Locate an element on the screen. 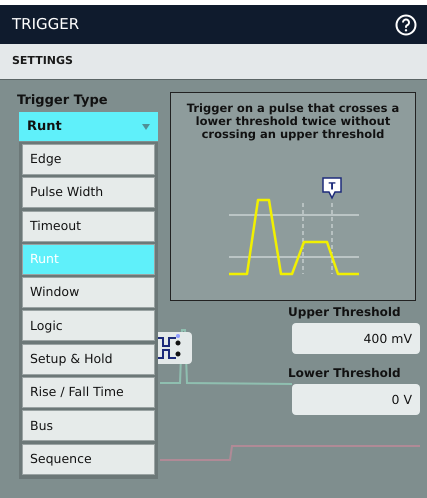 The image size is (427, 498). upper-threshold-label: Upper Threshold is located at coordinates (344, 312).